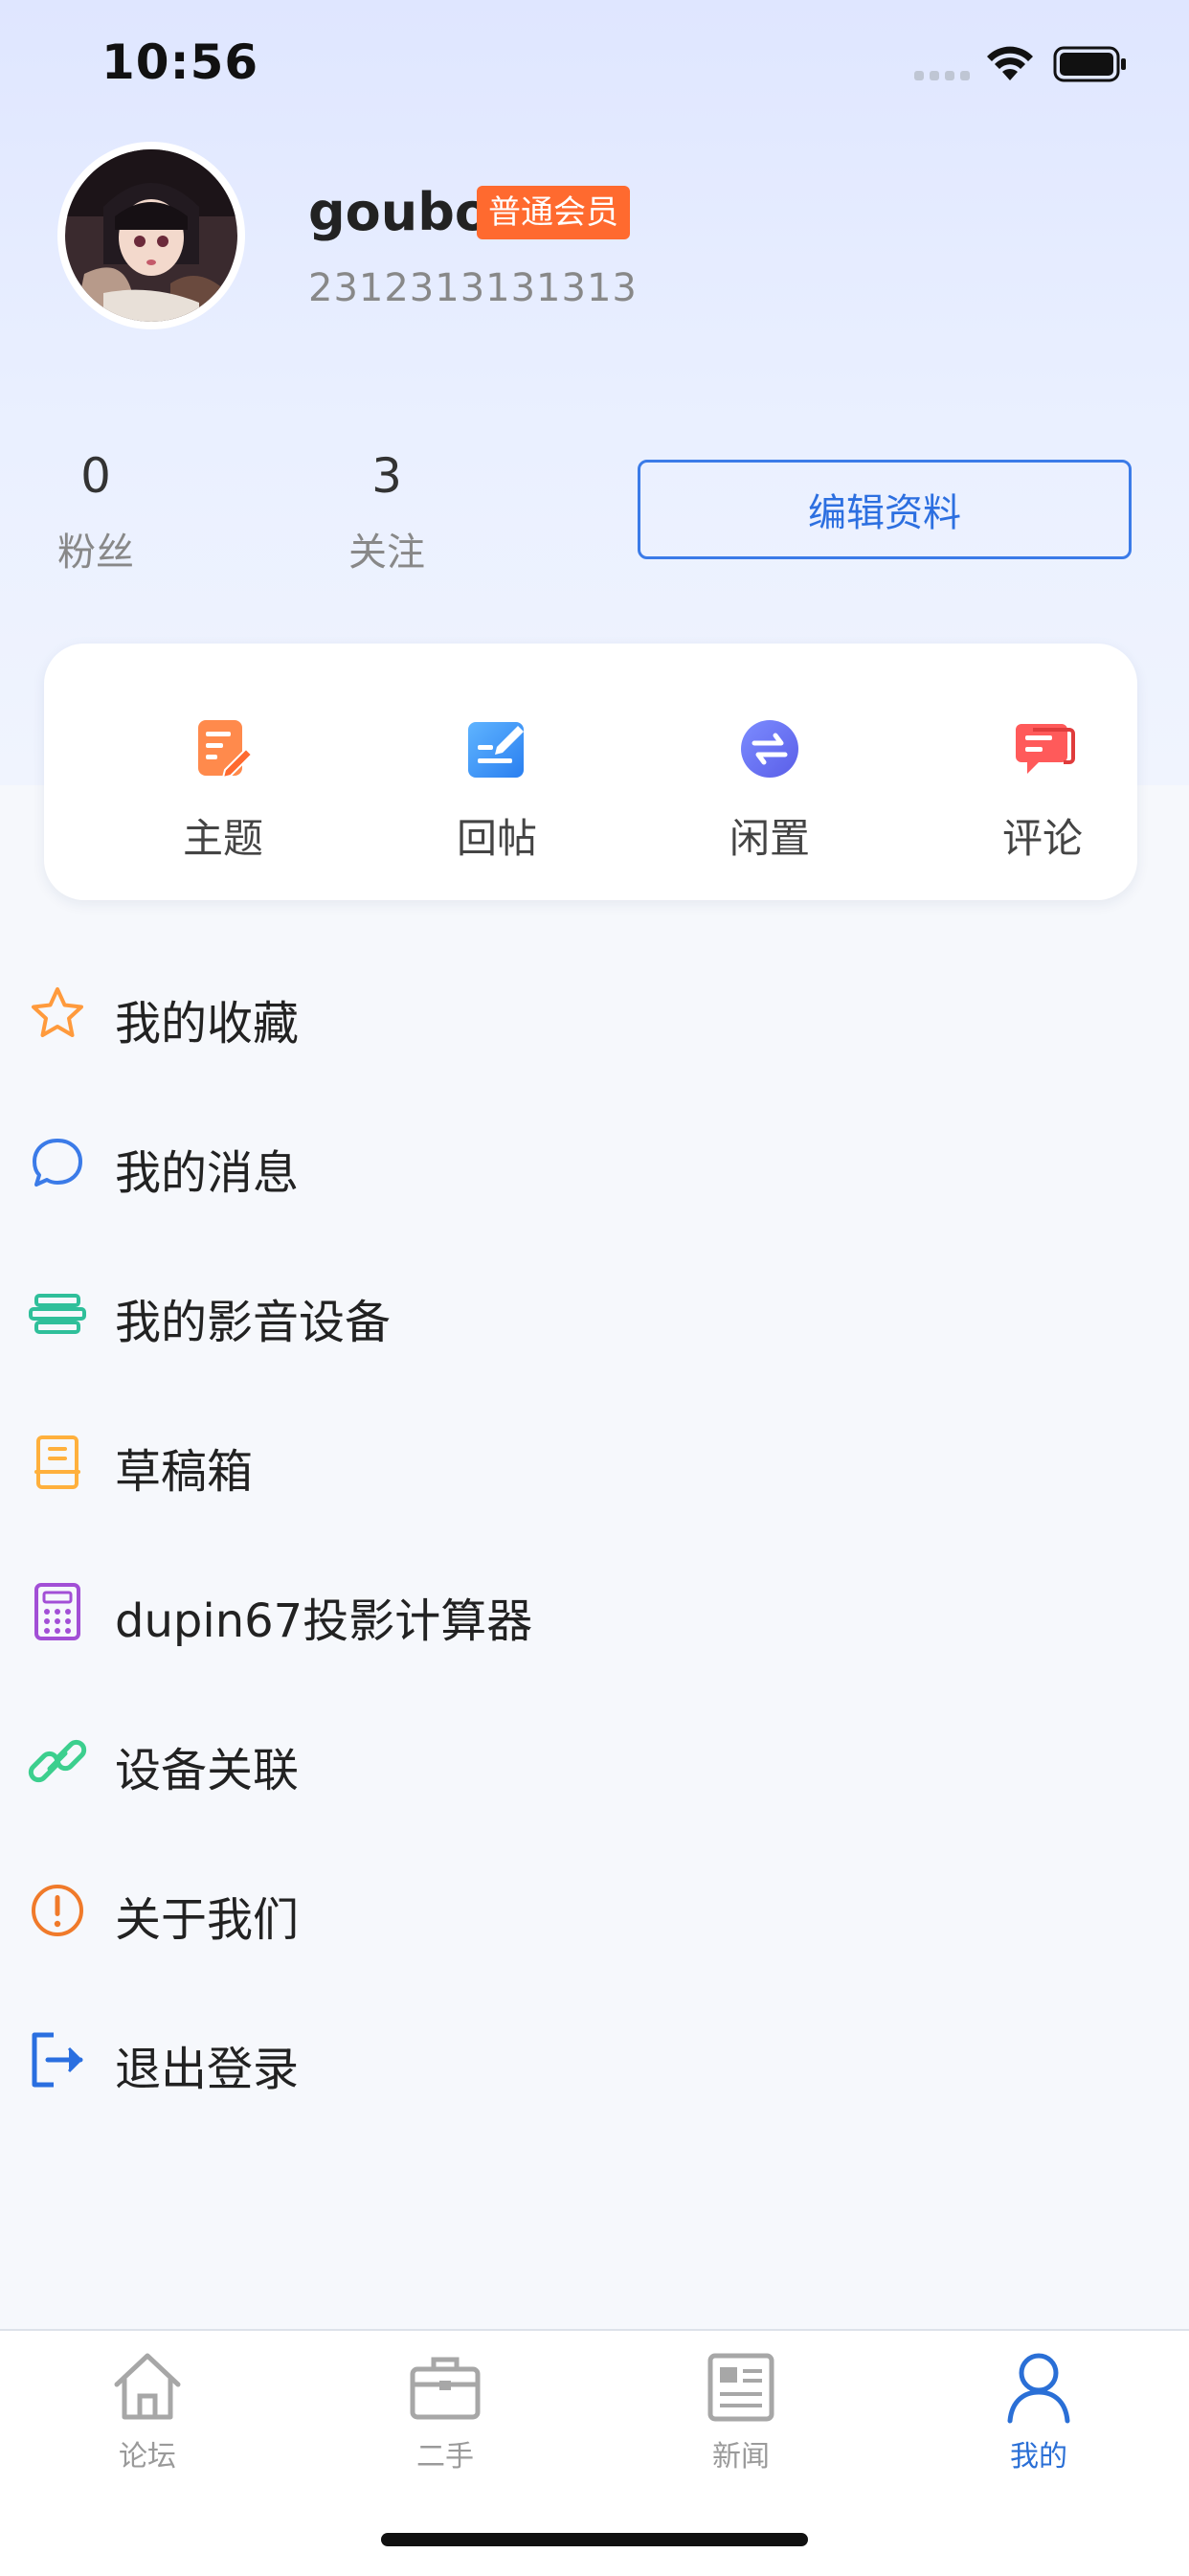 This screenshot has height=2576, width=1189. I want to click on user-id: 2312313131313, so click(473, 288).